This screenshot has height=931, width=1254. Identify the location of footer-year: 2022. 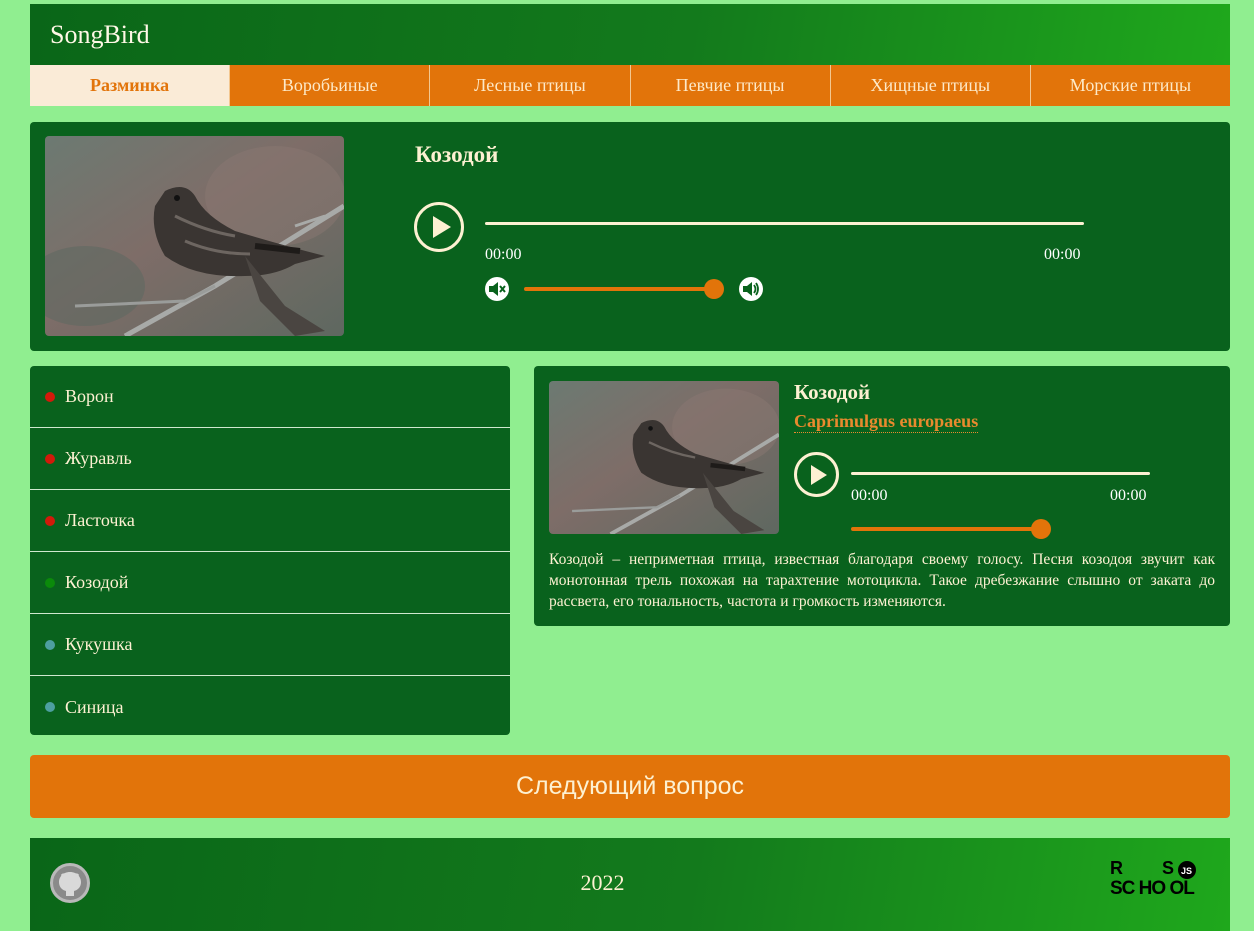
(602, 882).